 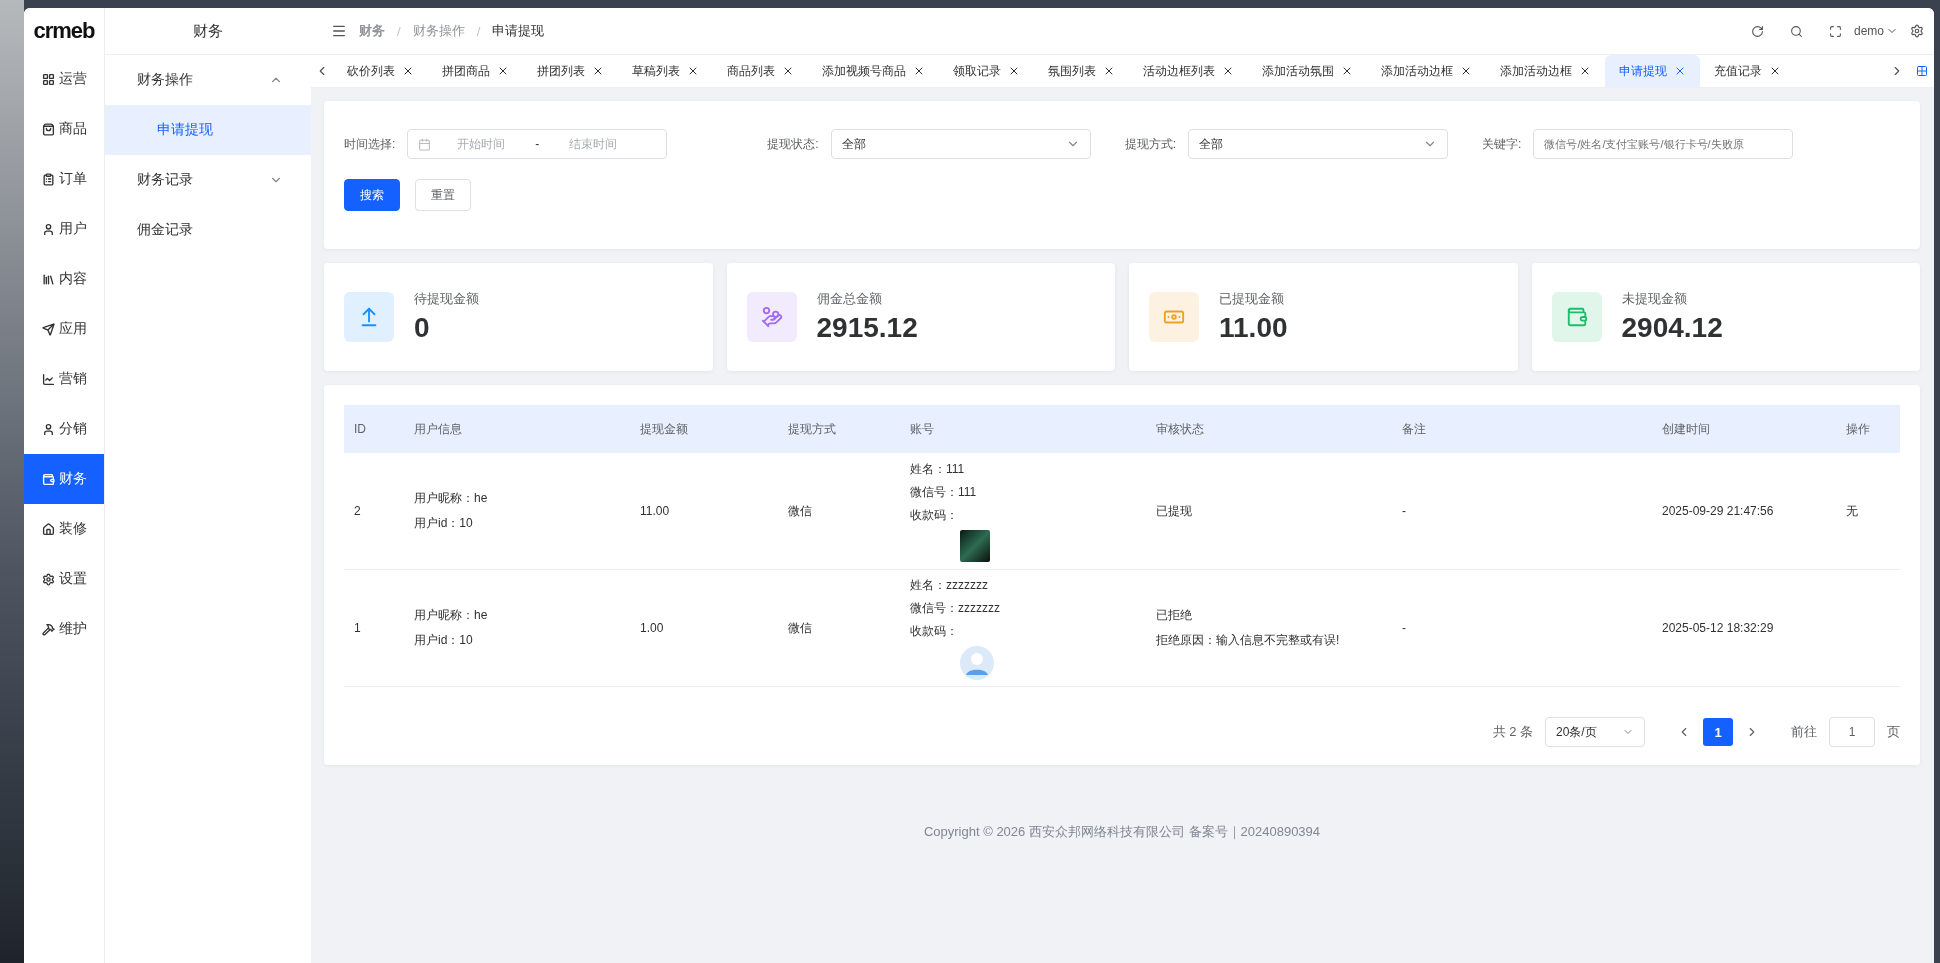 I want to click on page-tab: 添加视频号商品, so click(x=873, y=71).